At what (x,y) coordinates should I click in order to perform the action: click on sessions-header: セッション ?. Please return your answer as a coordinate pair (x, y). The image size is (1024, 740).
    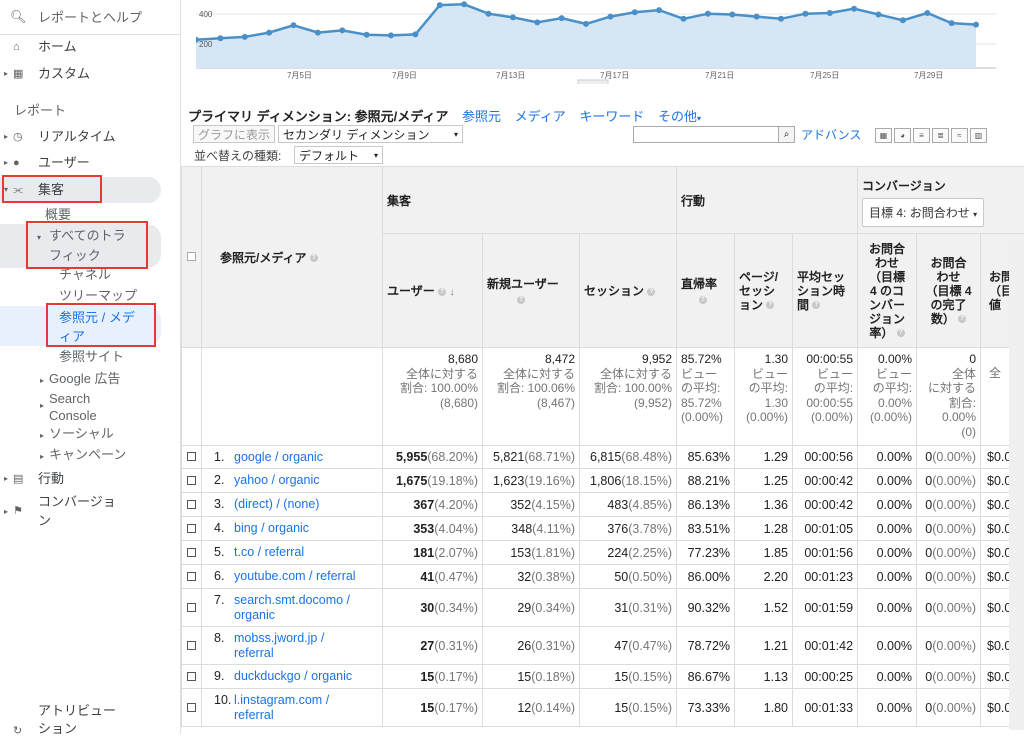
    Looking at the image, I should click on (628, 291).